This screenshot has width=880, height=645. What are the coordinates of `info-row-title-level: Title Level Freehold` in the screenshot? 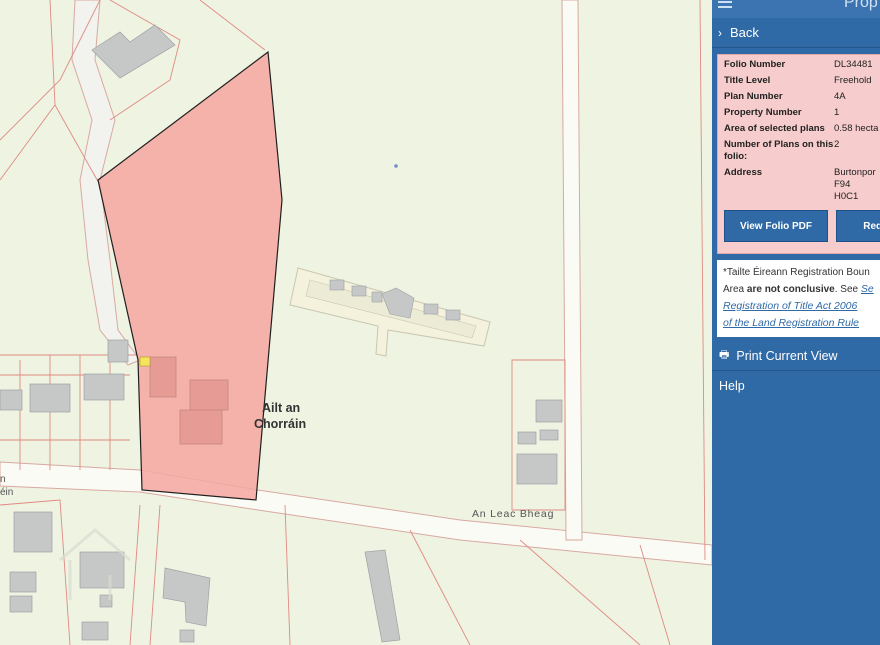 It's located at (798, 80).